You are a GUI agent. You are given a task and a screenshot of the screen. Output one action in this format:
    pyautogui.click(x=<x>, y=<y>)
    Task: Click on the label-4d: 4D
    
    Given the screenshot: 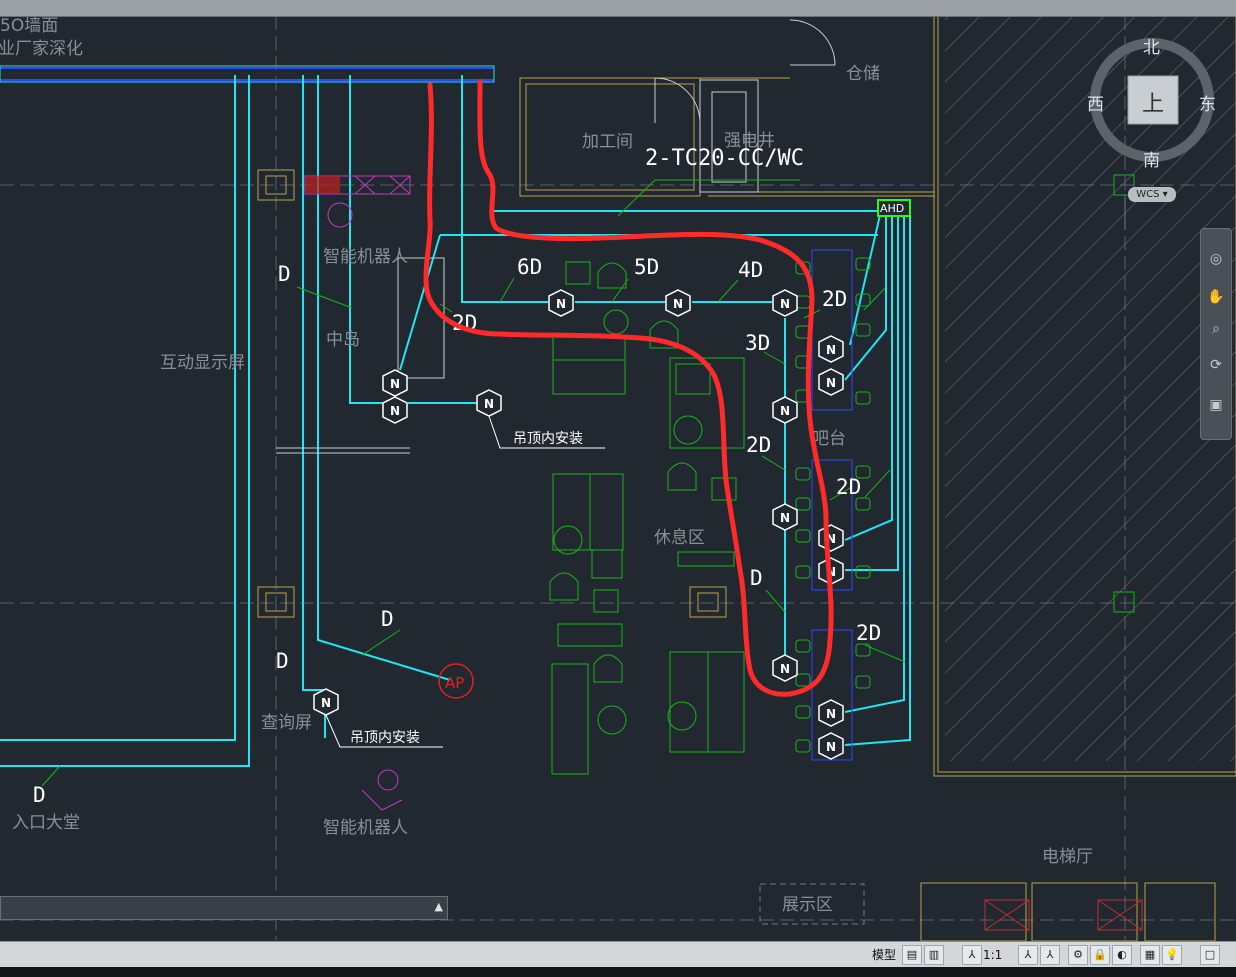 What is the action you would take?
    pyautogui.click(x=750, y=270)
    